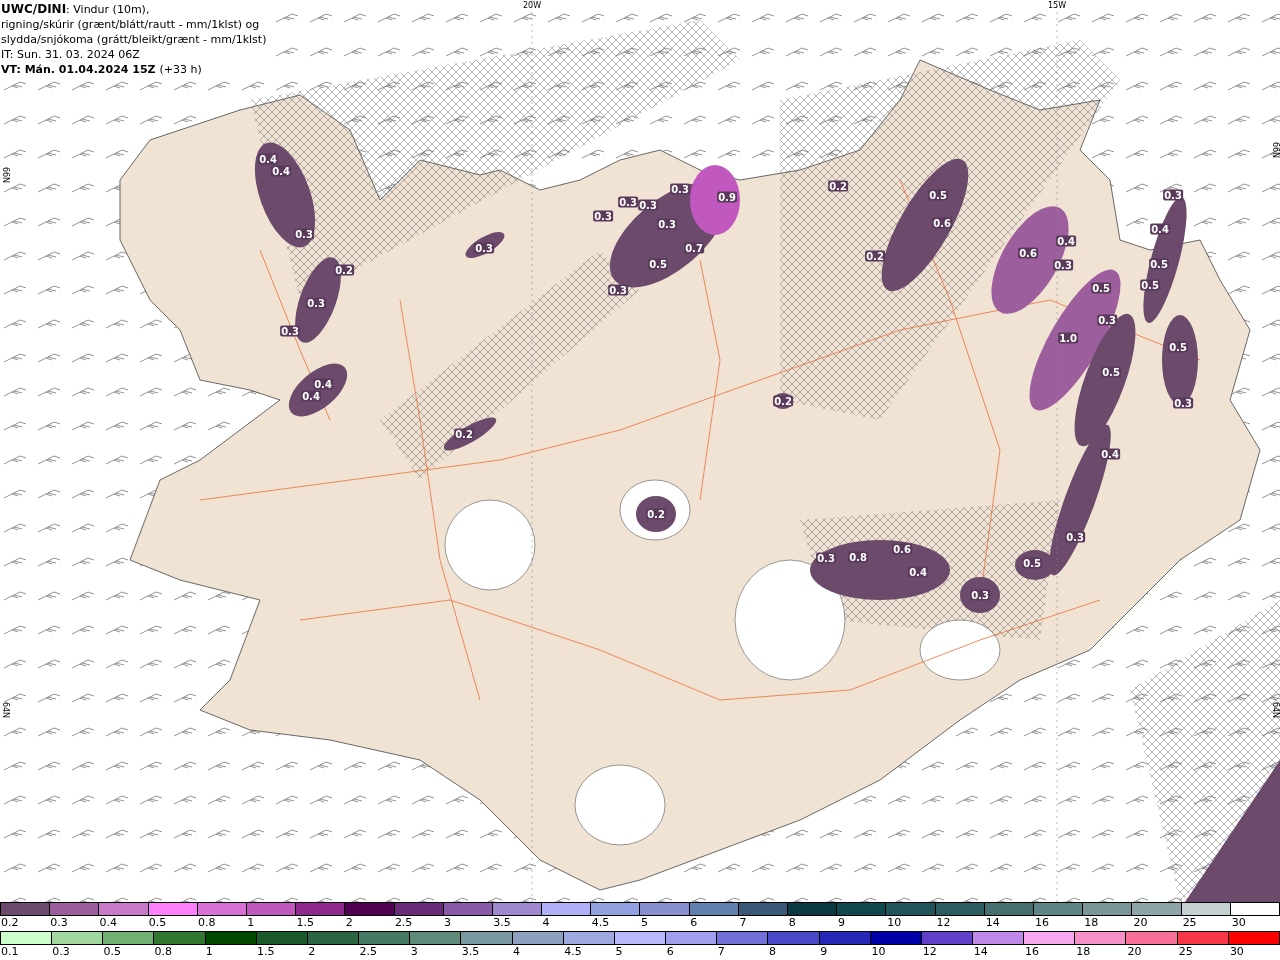  I want to click on legend-value: 1.5, so click(305, 923).